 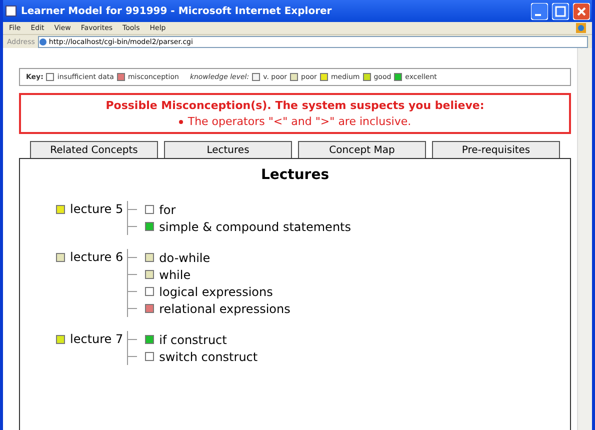 What do you see at coordinates (184, 257) in the screenshot?
I see `concept-label: do-while` at bounding box center [184, 257].